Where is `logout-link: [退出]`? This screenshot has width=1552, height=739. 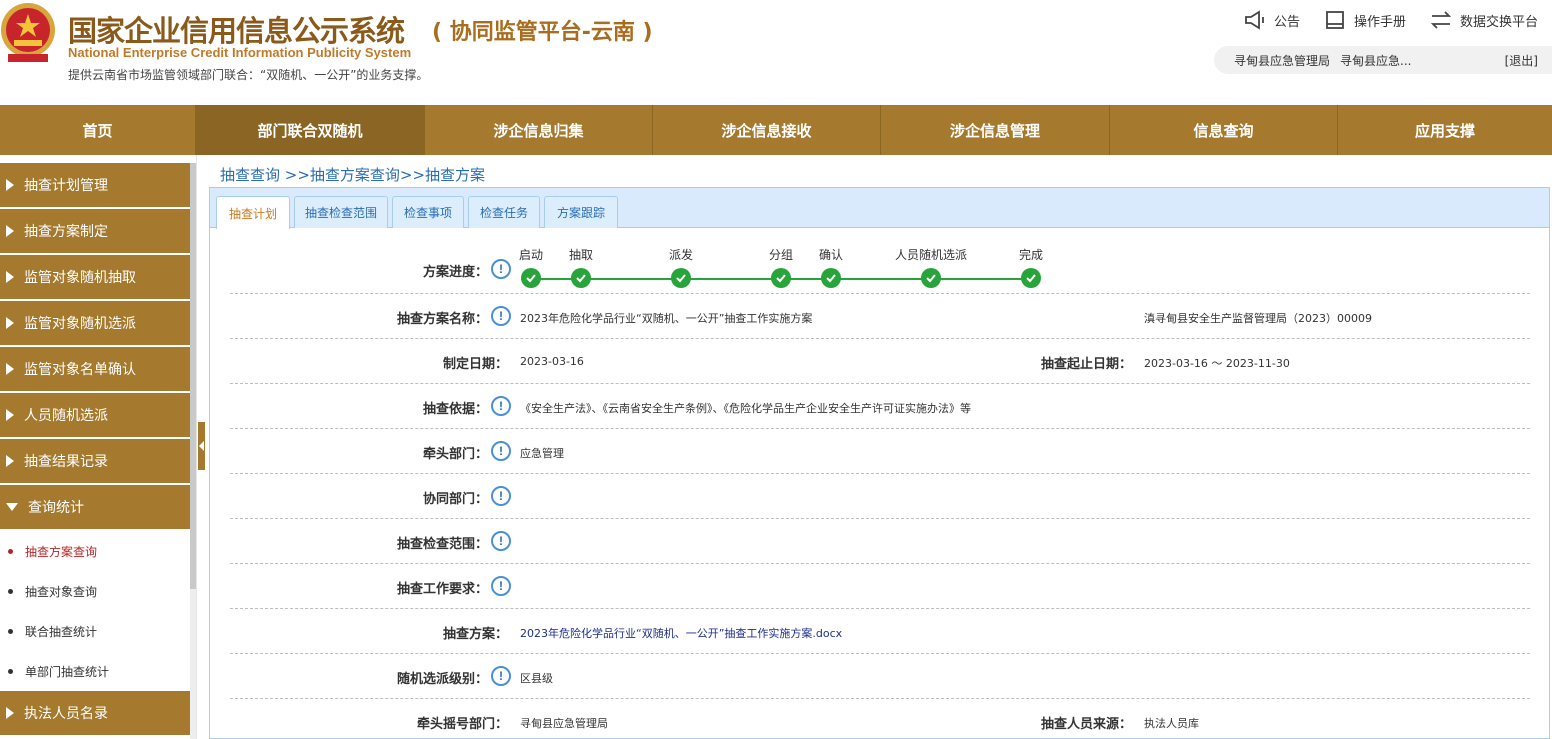 logout-link: [退出] is located at coordinates (1521, 60).